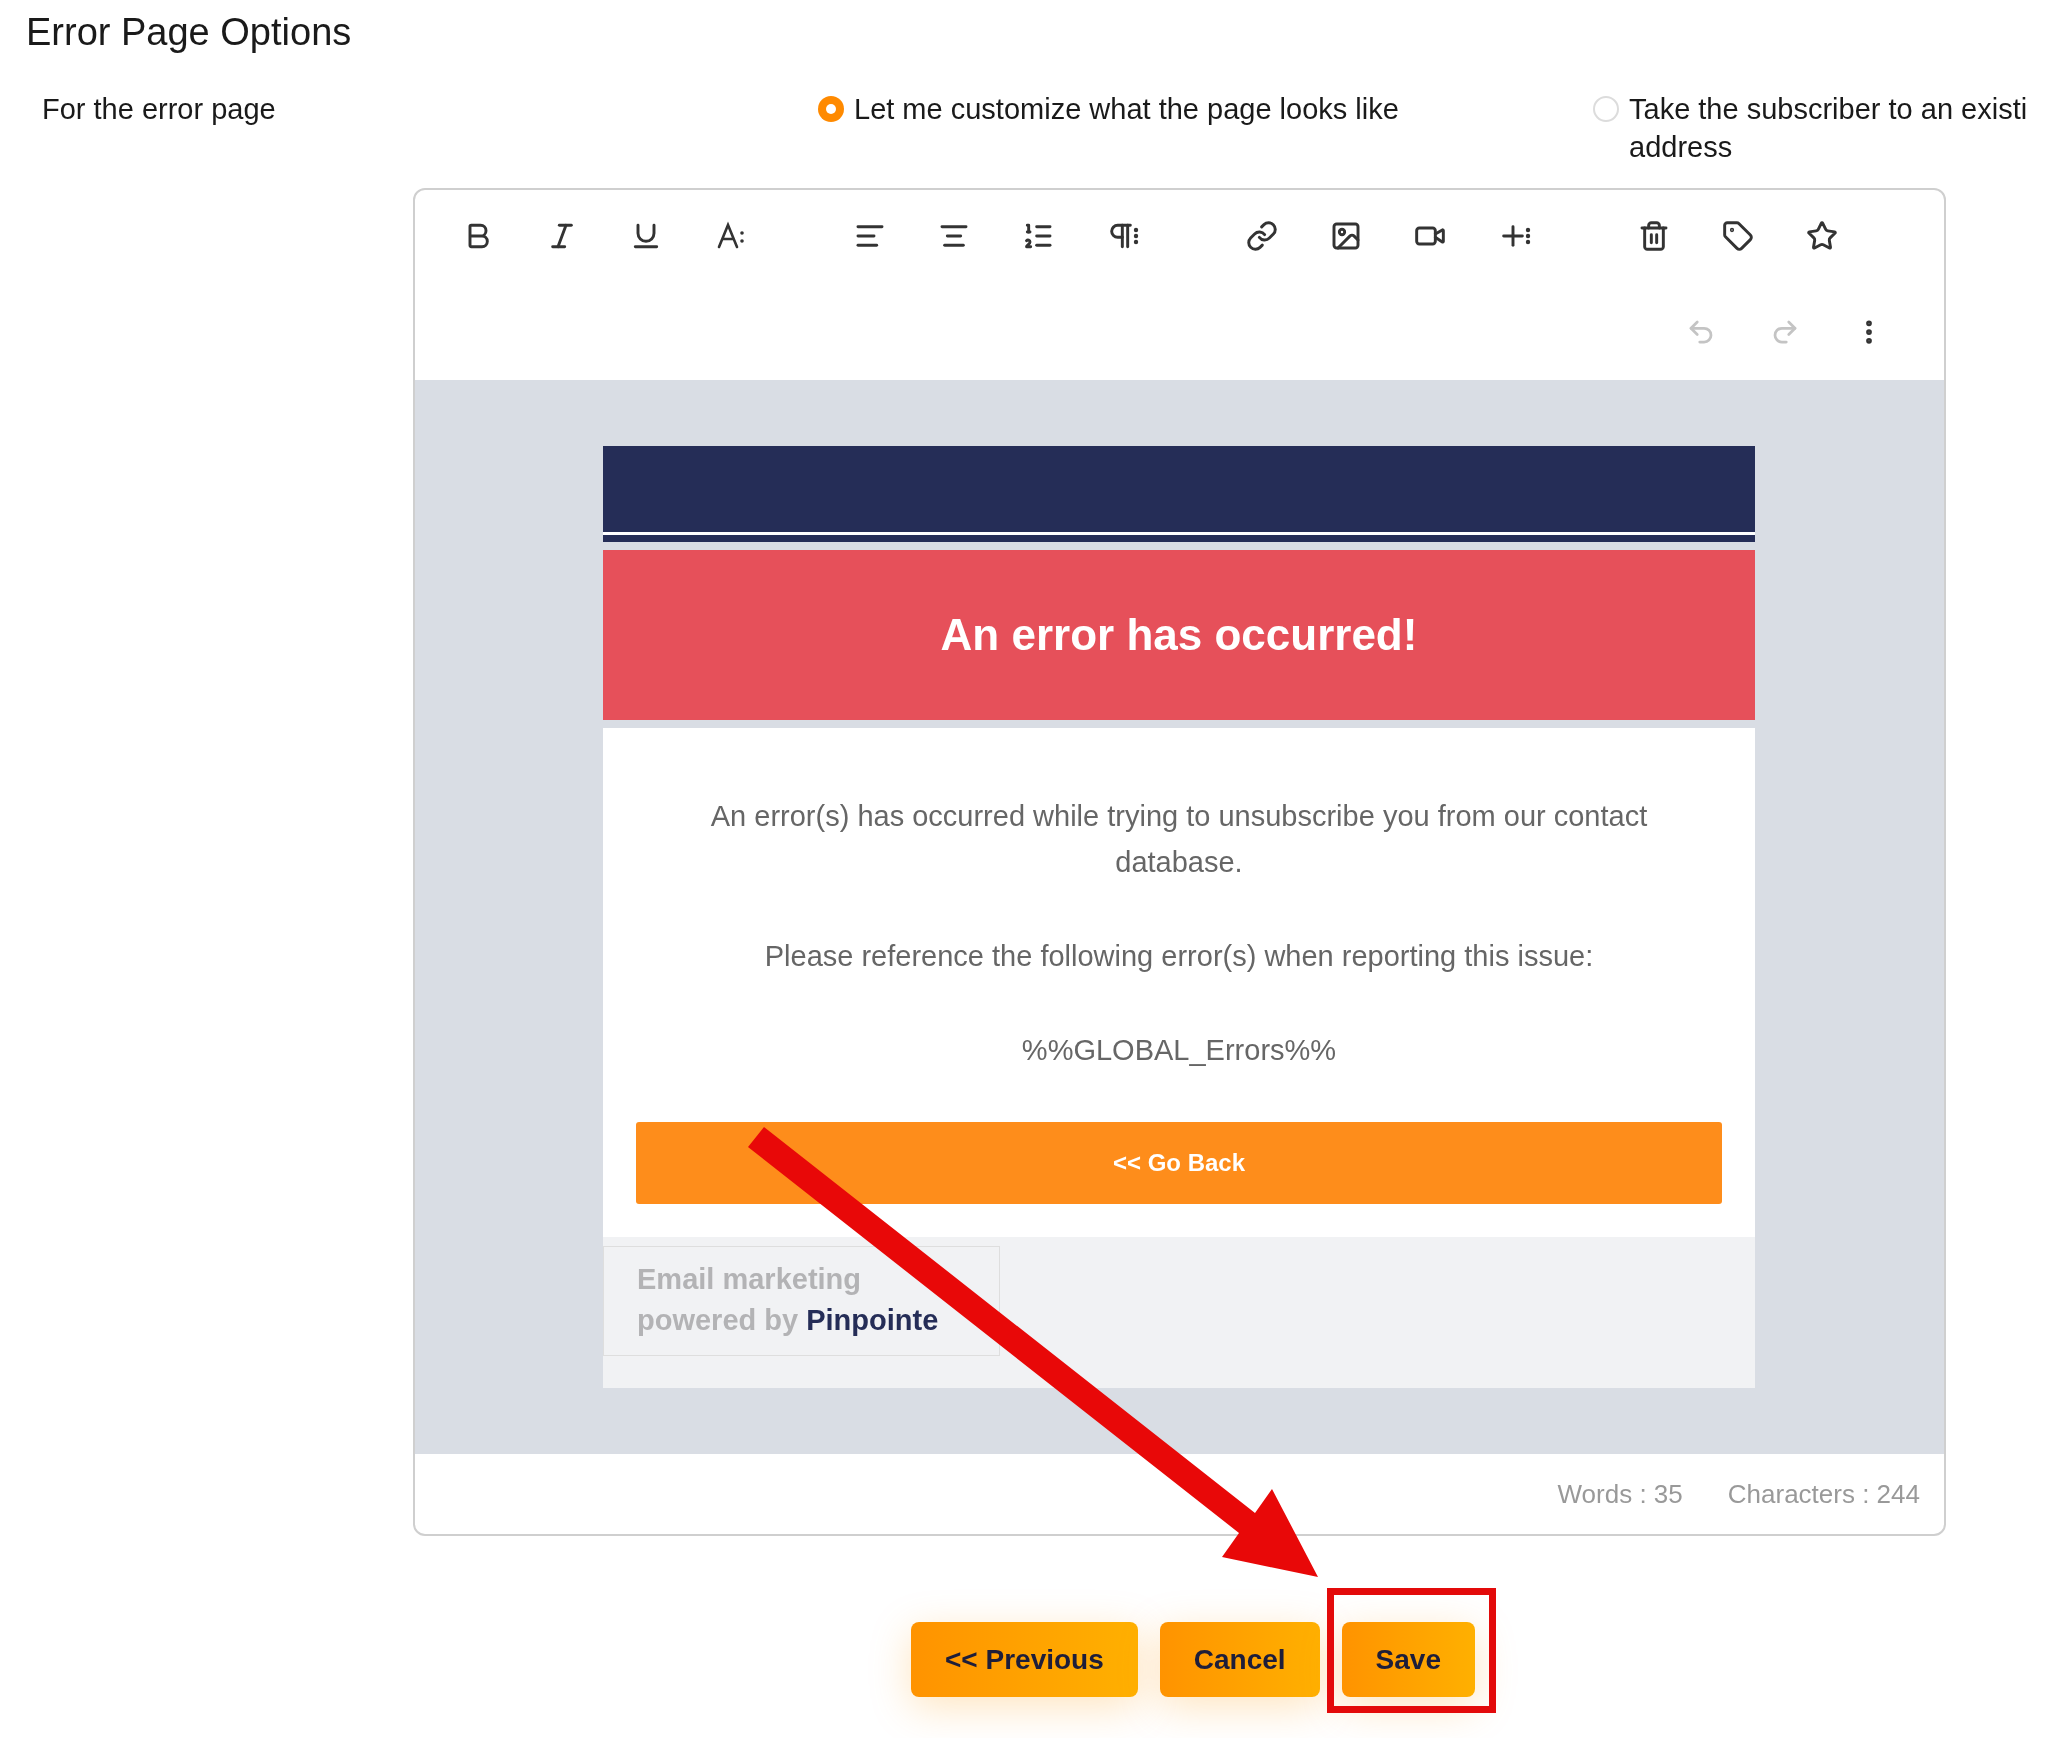  Describe the element at coordinates (159, 109) in the screenshot. I see `option-label: For the error page` at that location.